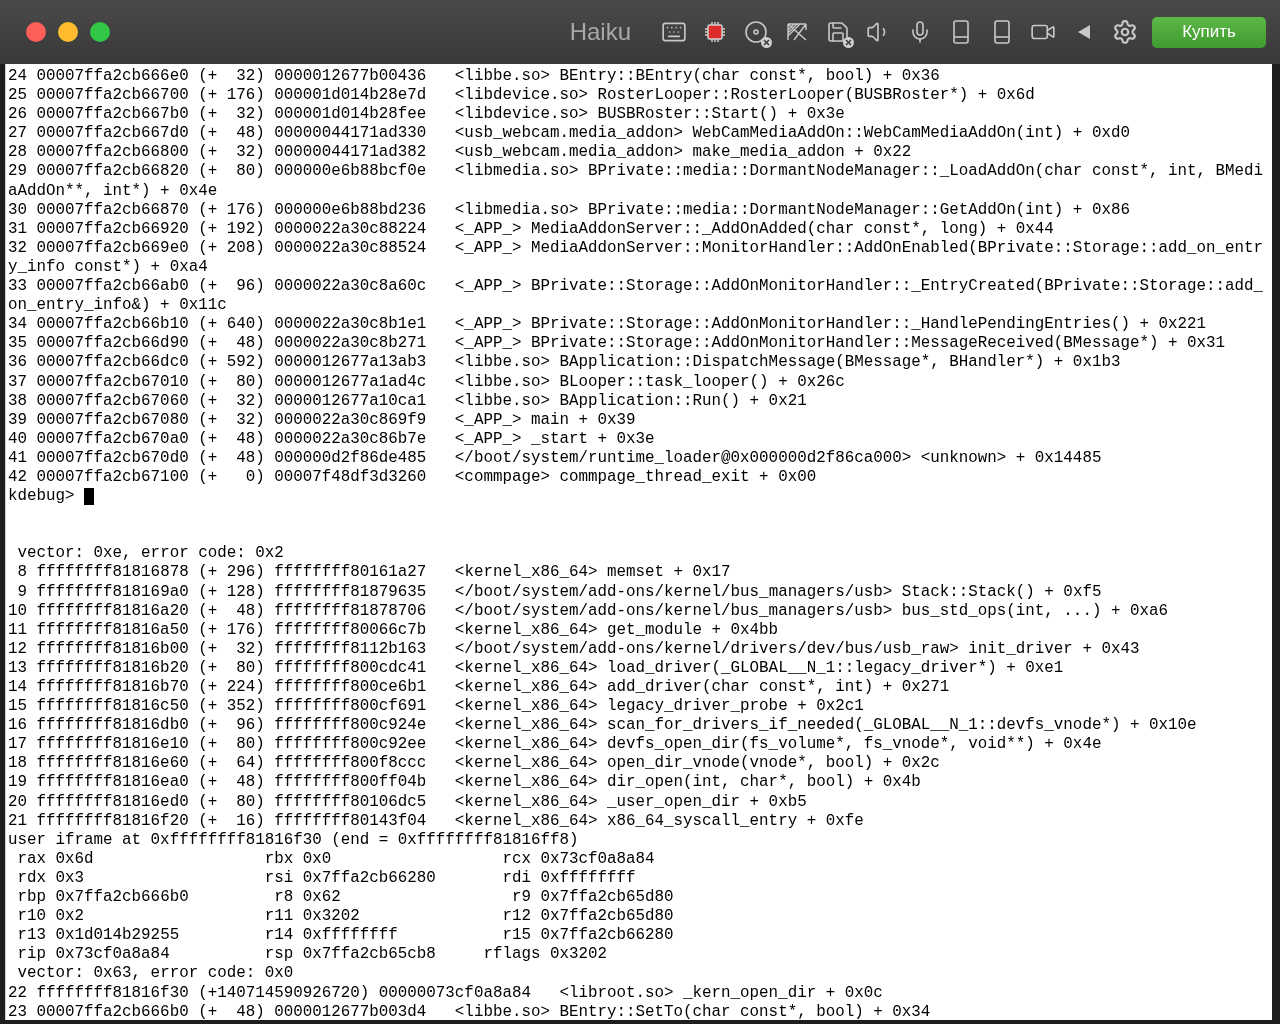 This screenshot has height=1024, width=1280. Describe the element at coordinates (756, 32) in the screenshot. I see `disc-icon` at that location.